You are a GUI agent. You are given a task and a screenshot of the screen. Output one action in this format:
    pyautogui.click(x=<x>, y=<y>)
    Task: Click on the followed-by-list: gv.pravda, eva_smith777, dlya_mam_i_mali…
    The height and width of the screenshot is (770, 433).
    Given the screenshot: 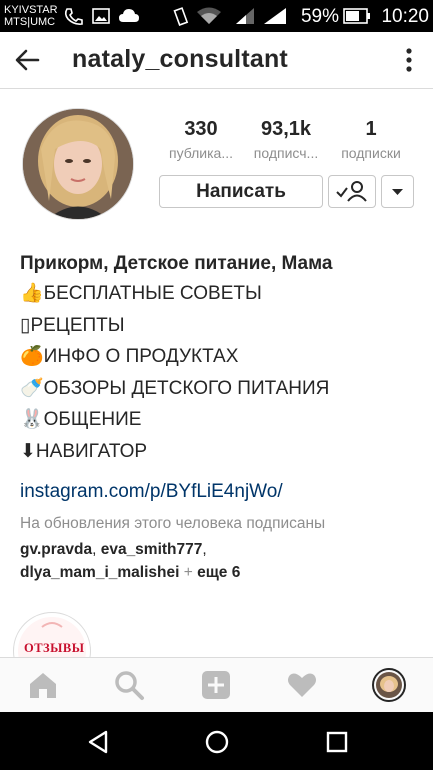 What is the action you would take?
    pyautogui.click(x=220, y=561)
    